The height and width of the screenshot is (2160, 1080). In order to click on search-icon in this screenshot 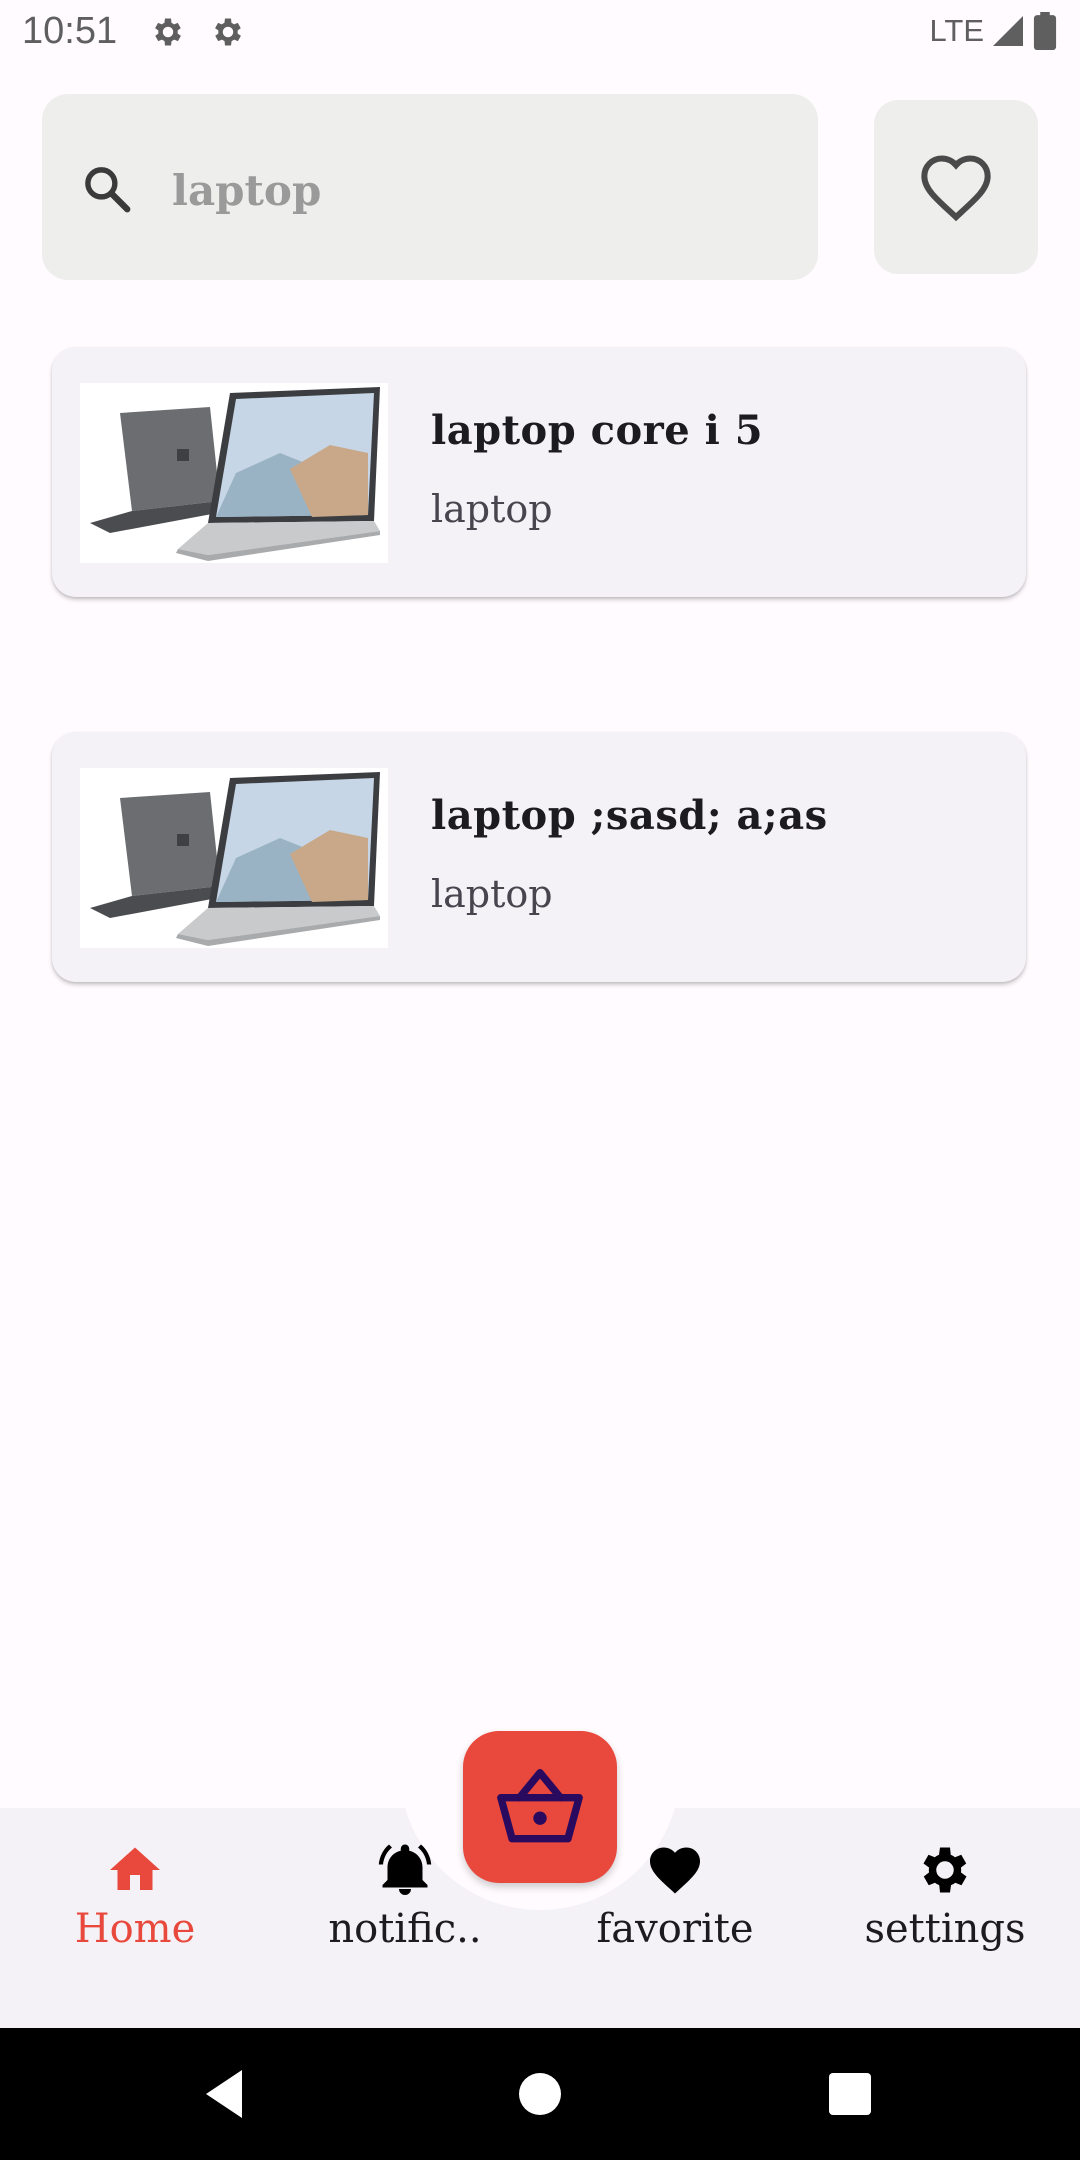, I will do `click(108, 190)`.